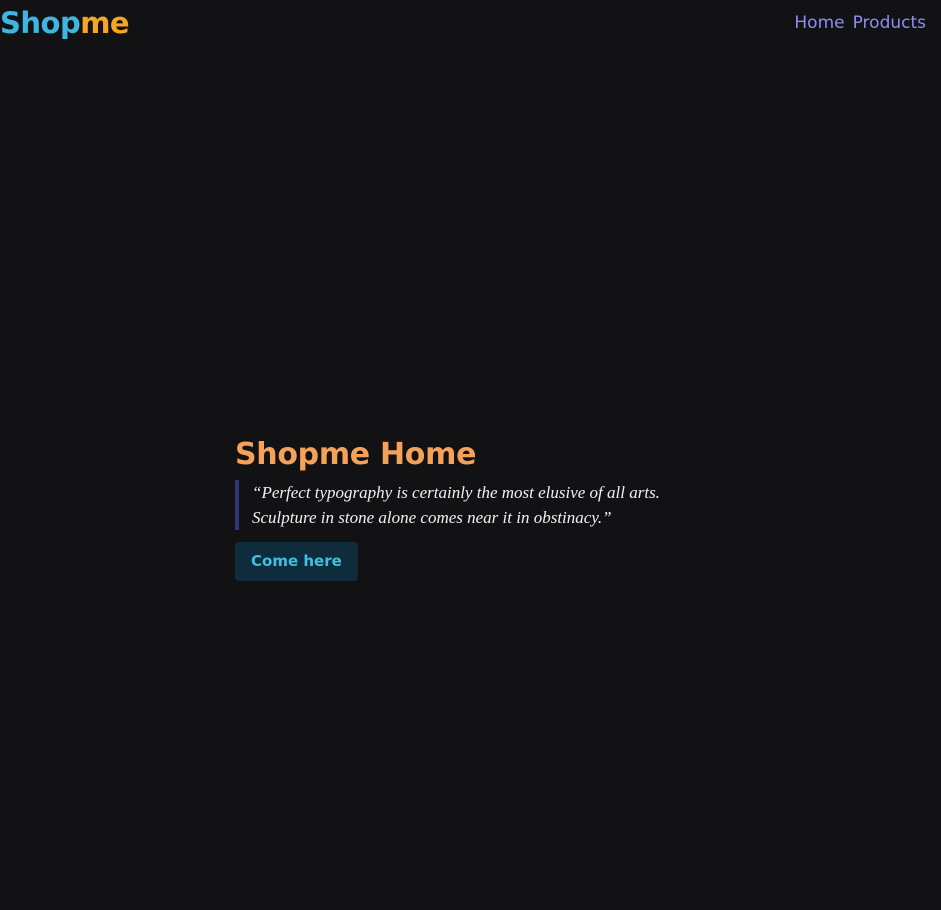 The width and height of the screenshot is (941, 910). I want to click on nav-link-products: Products, so click(889, 23).